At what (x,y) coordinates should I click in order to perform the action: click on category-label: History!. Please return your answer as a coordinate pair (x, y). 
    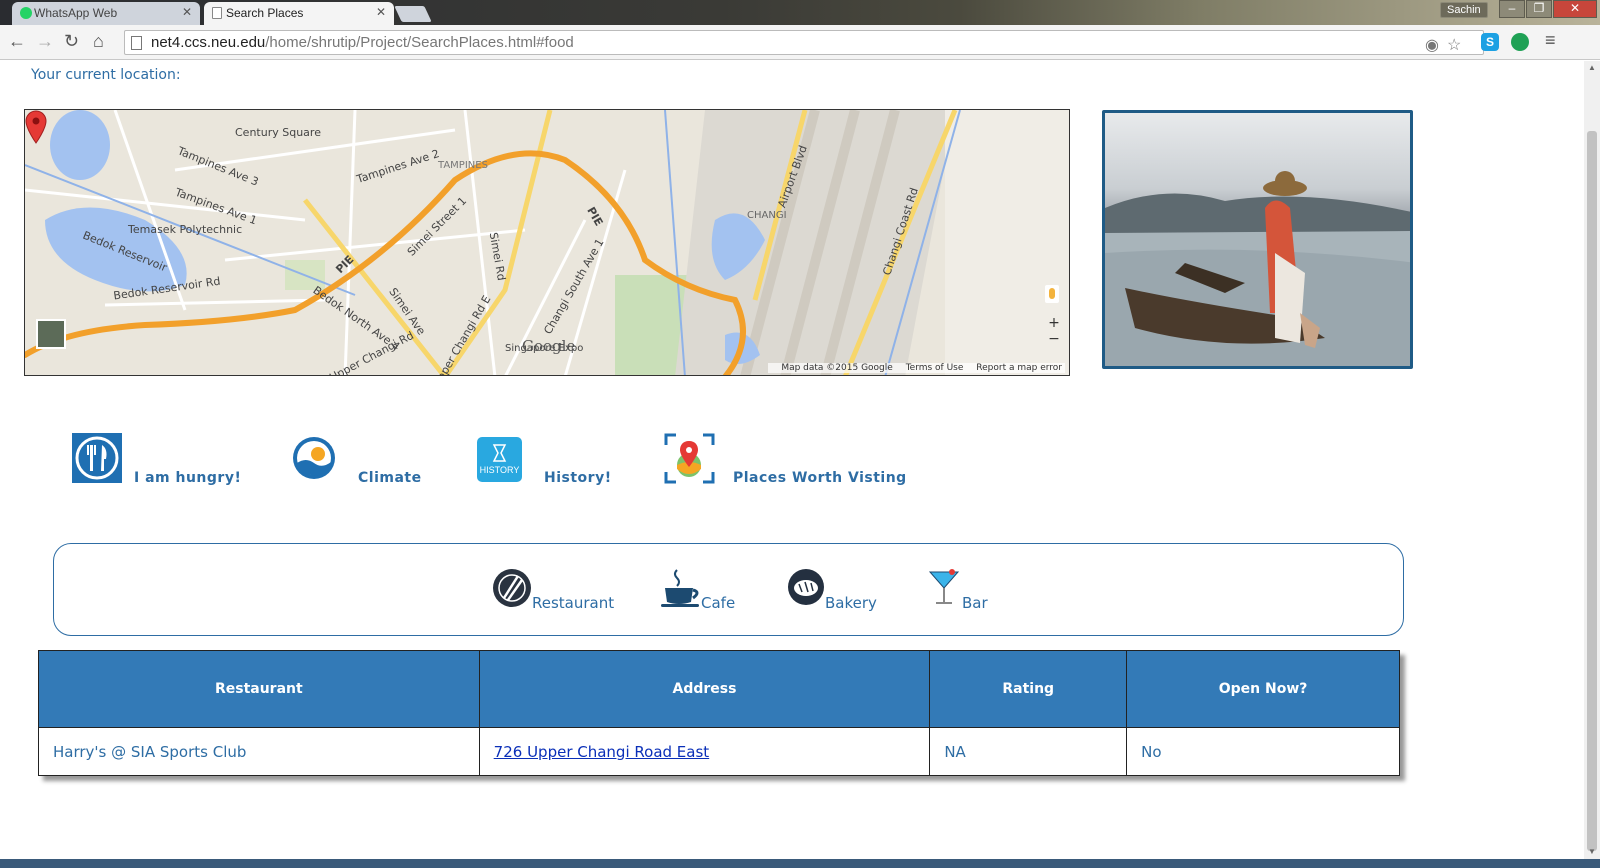
    Looking at the image, I should click on (578, 478).